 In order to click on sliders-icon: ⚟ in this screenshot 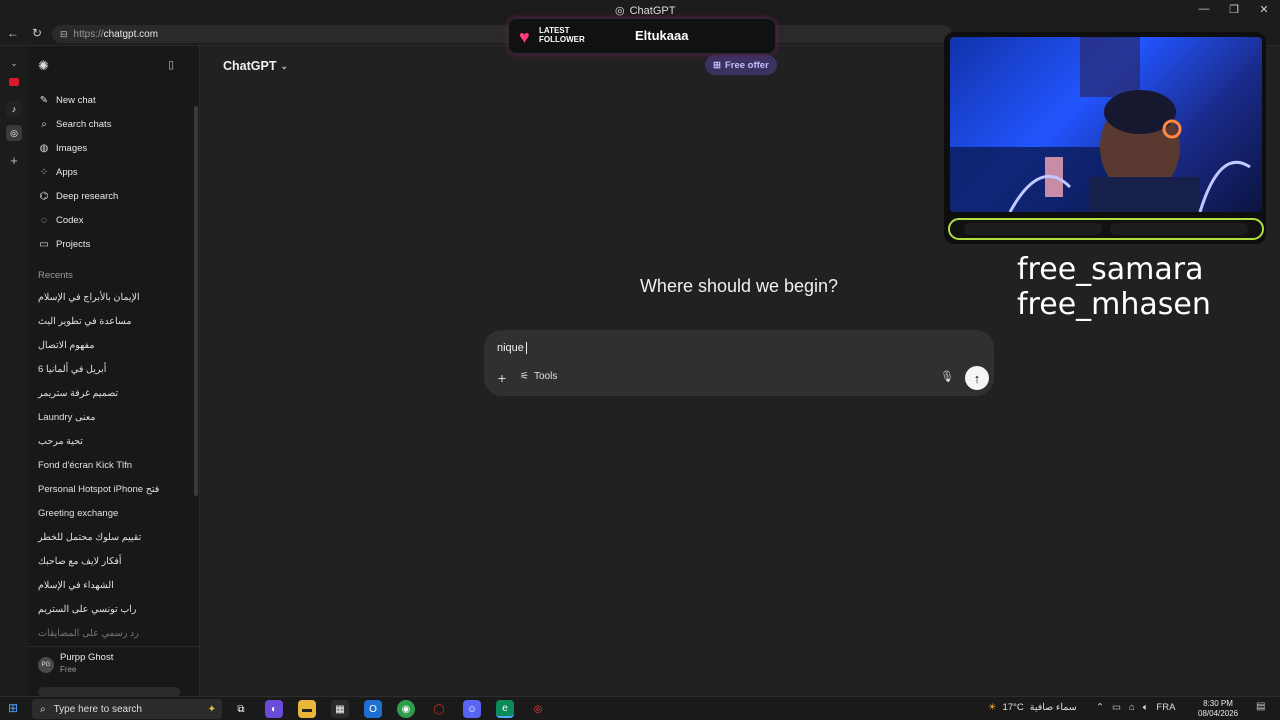, I will do `click(524, 376)`.